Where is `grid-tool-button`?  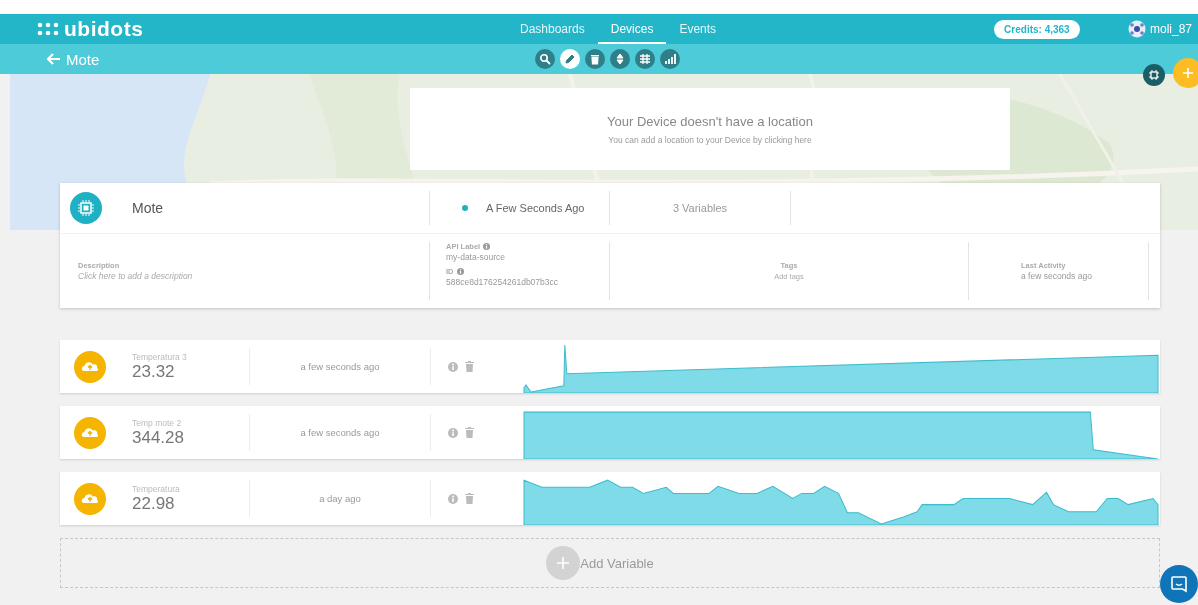
grid-tool-button is located at coordinates (645, 59).